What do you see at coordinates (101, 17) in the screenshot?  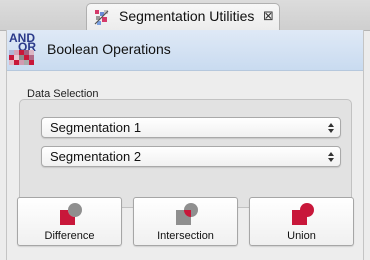 I see `segmentation-utilities-icon` at bounding box center [101, 17].